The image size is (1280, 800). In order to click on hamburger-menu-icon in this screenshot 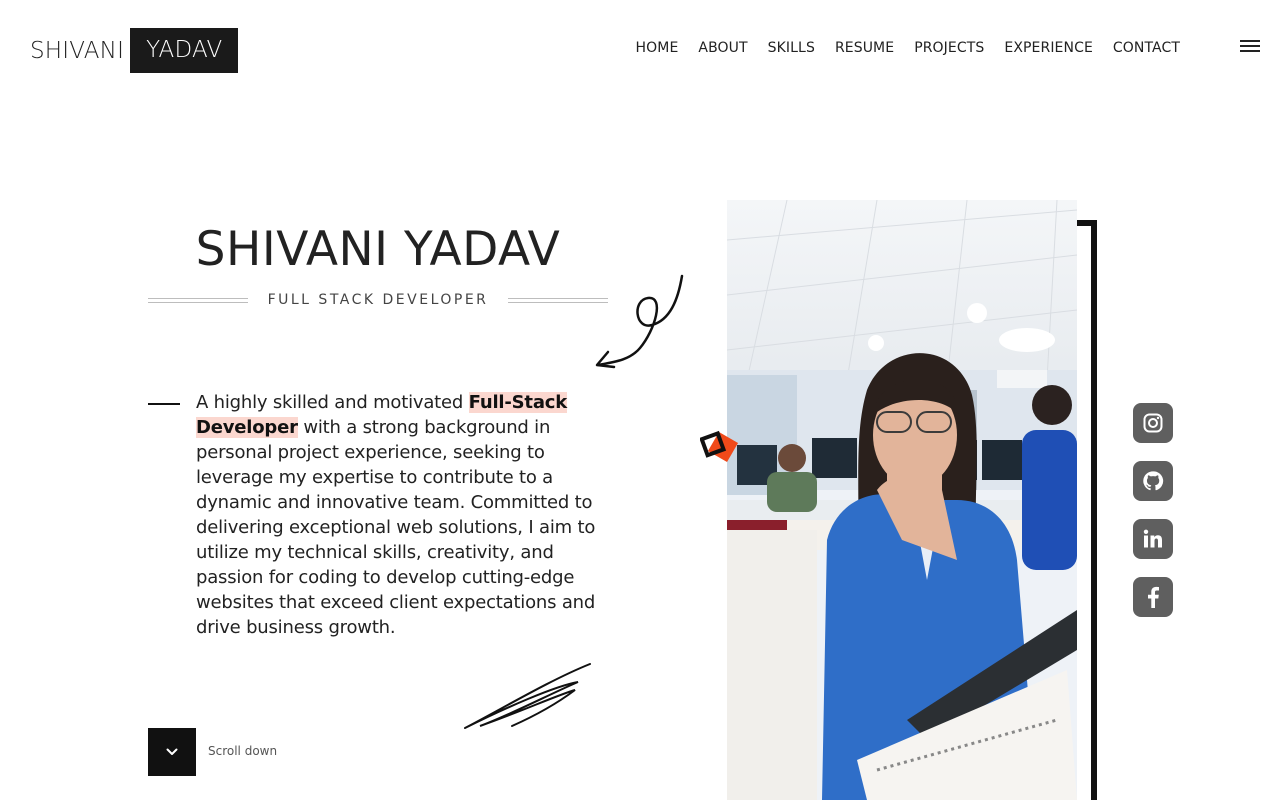, I will do `click(1250, 46)`.